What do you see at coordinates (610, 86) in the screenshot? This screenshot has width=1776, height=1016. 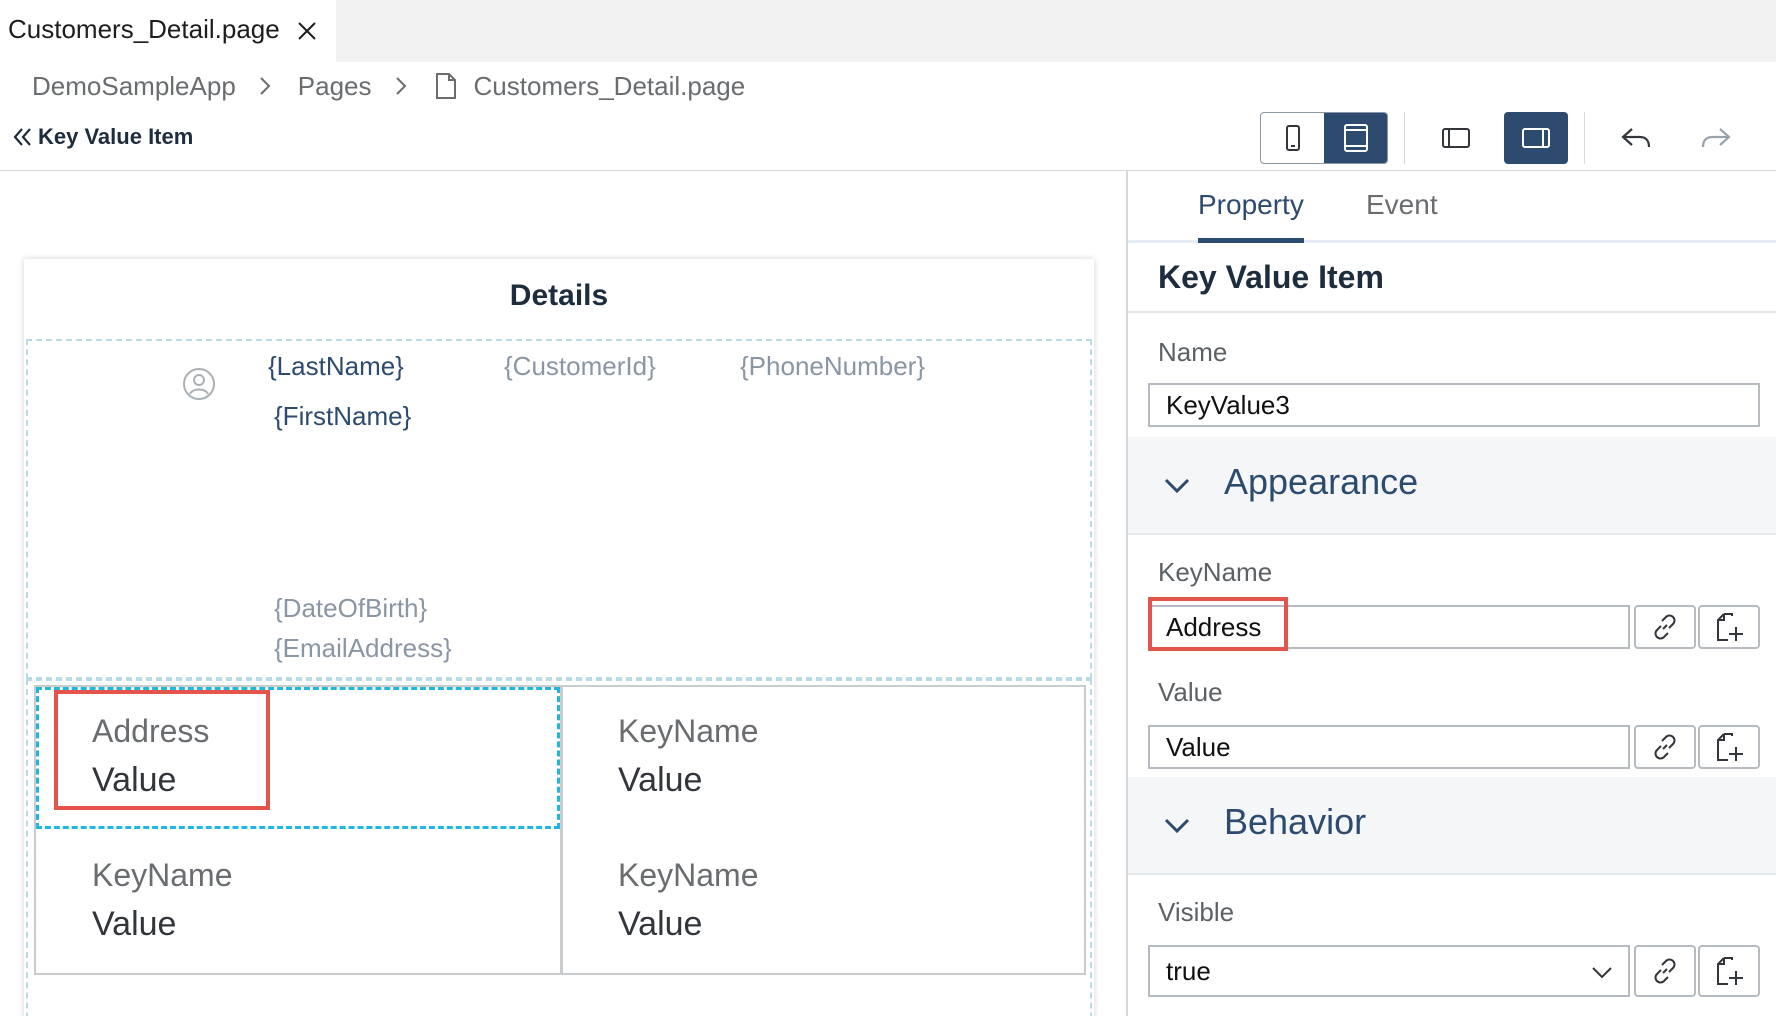 I see `breadcrumb-item-page: Customers_Detail.page` at bounding box center [610, 86].